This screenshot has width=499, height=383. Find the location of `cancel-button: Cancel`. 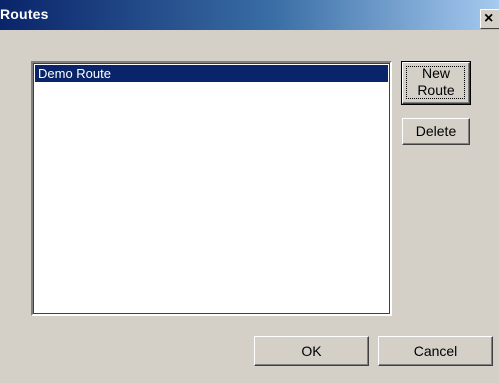

cancel-button: Cancel is located at coordinates (435, 351).